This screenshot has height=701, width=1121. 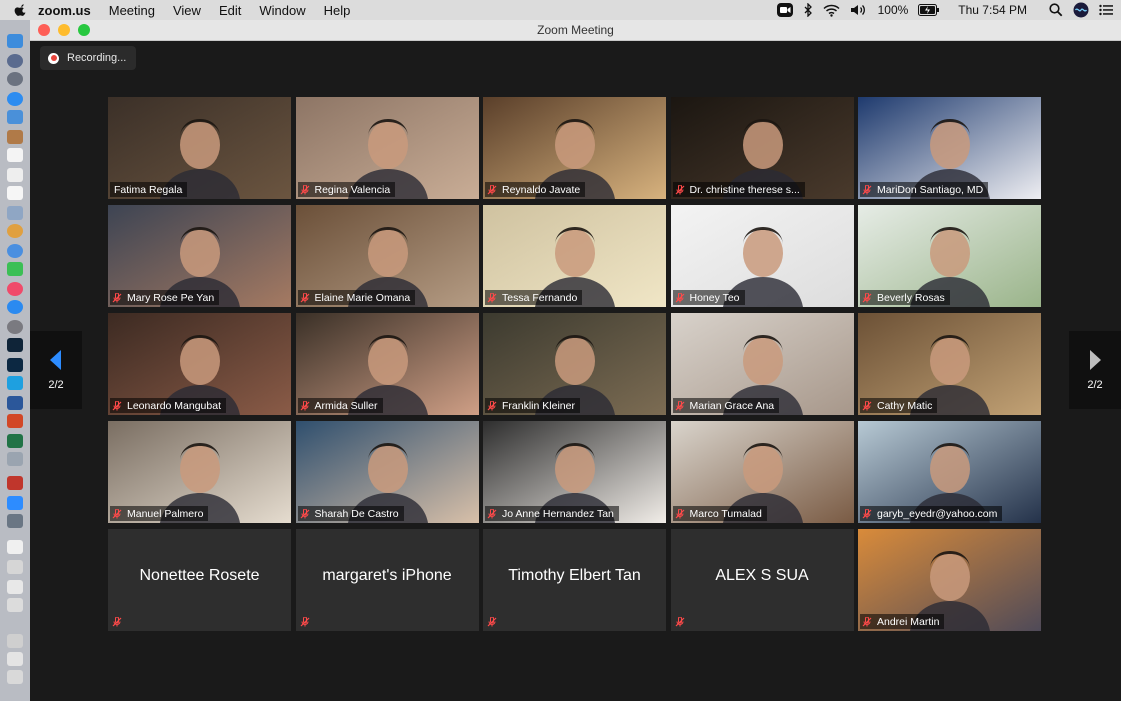 I want to click on participant-tile: ALEX S SUA, so click(x=762, y=580).